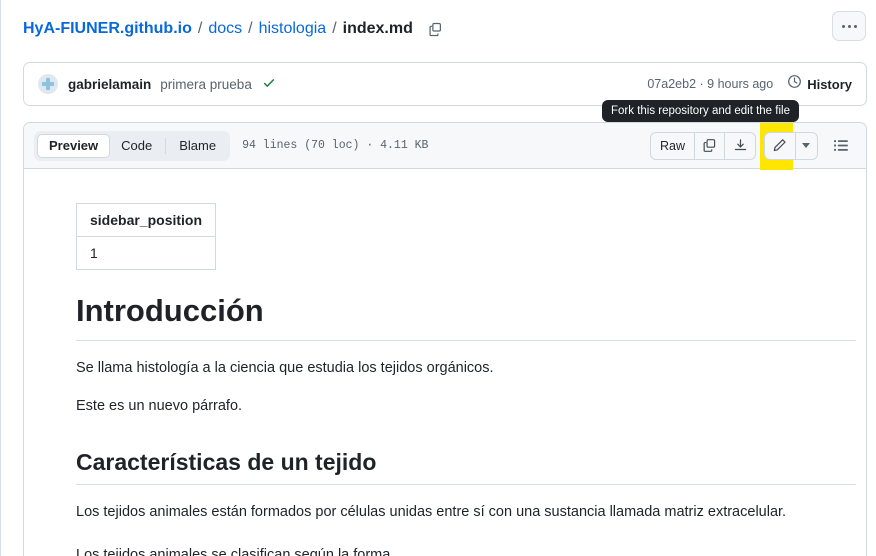 This screenshot has width=876, height=556. What do you see at coordinates (466, 316) in the screenshot?
I see `heading-introduccion: Introducción` at bounding box center [466, 316].